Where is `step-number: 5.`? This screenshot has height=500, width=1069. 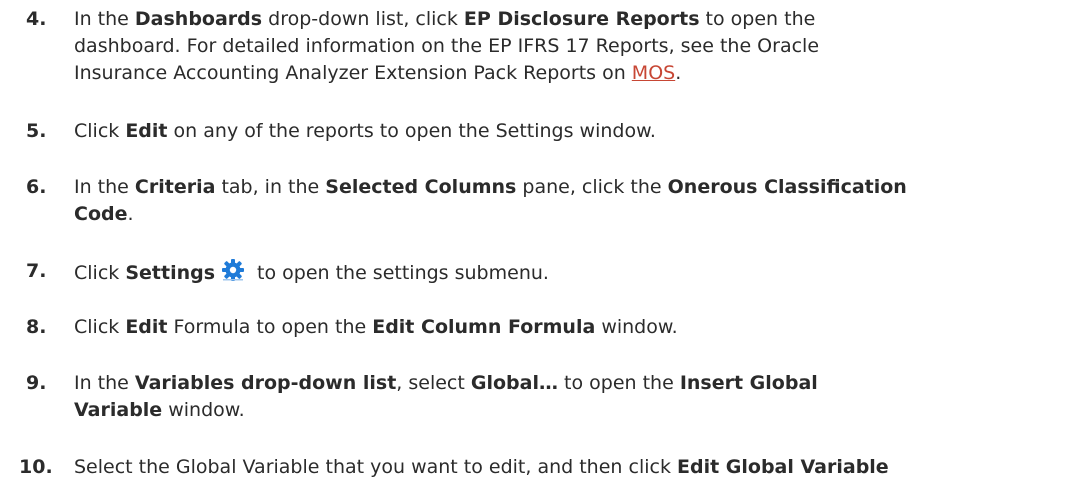
step-number: 5. is located at coordinates (36, 131).